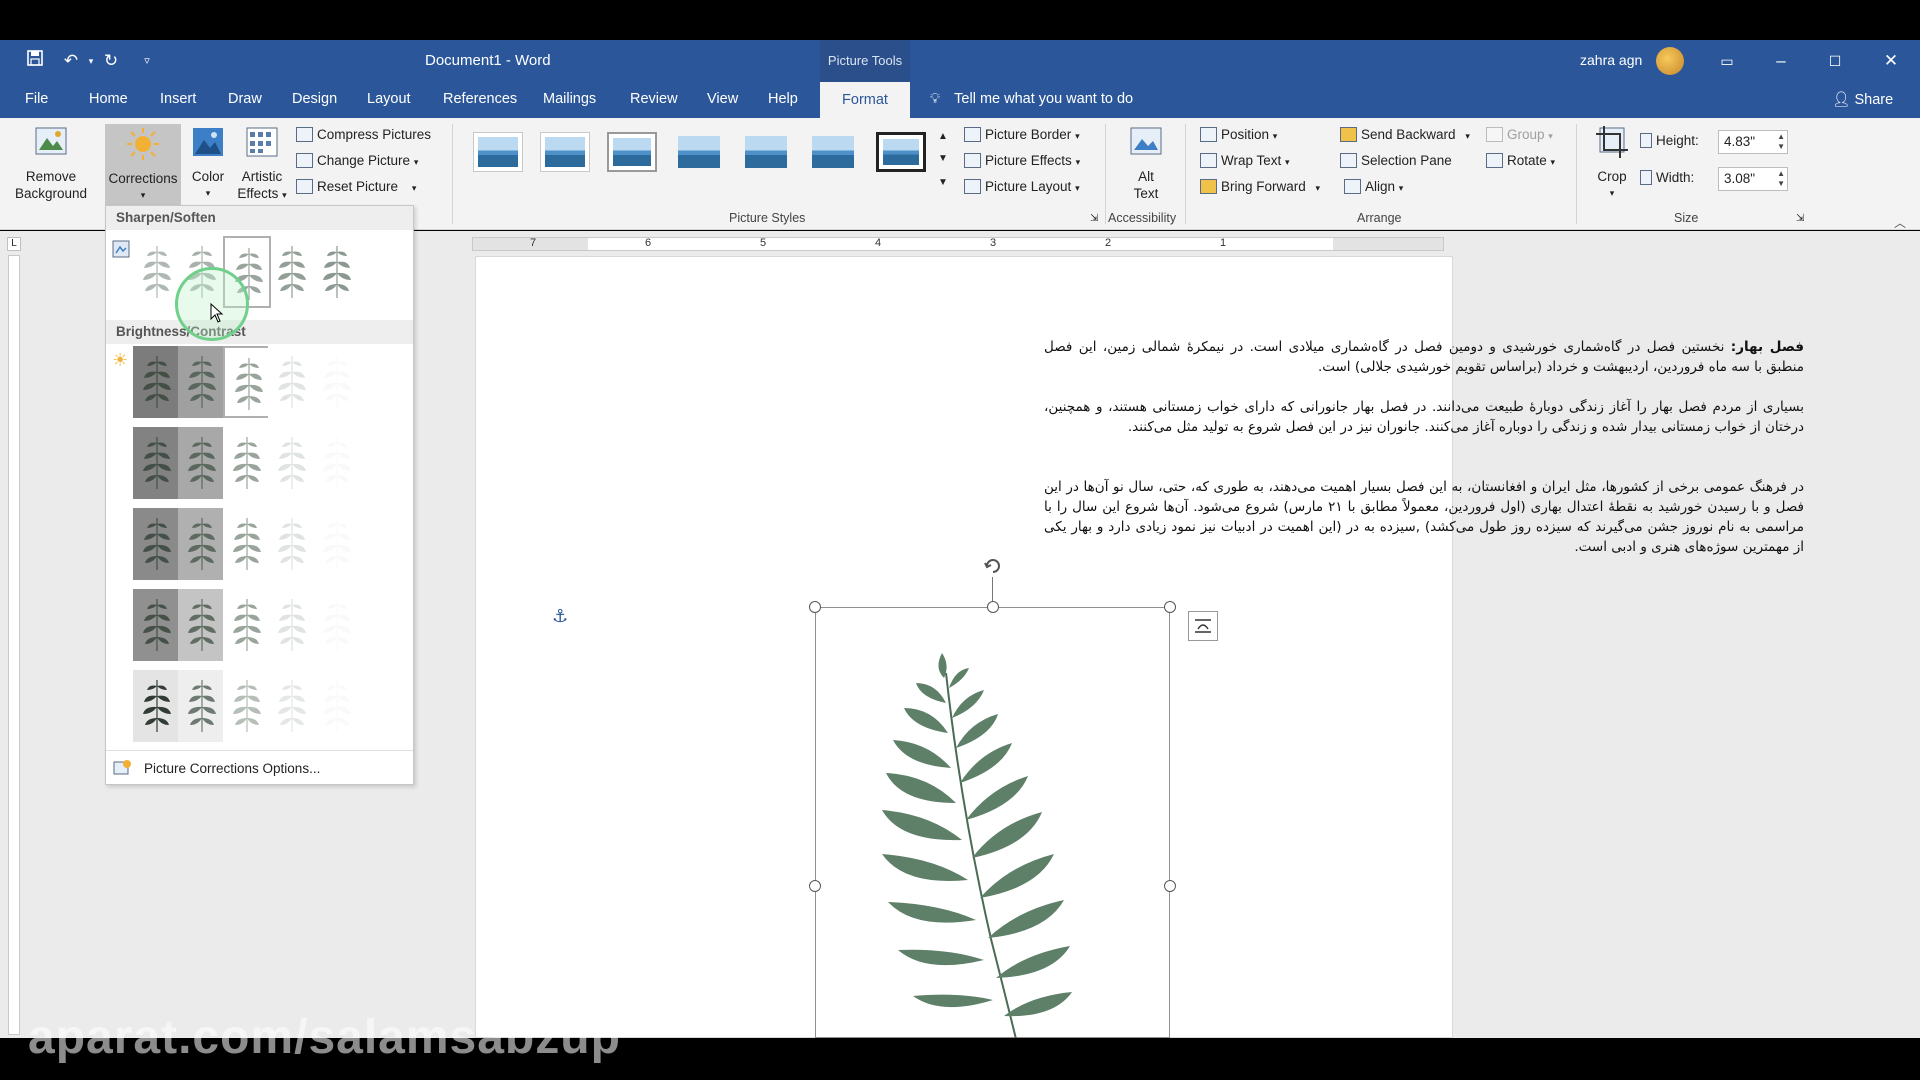 Image resolution: width=1920 pixels, height=1080 pixels. Describe the element at coordinates (1170, 607) in the screenshot. I see `resize-handle-top-right` at that location.